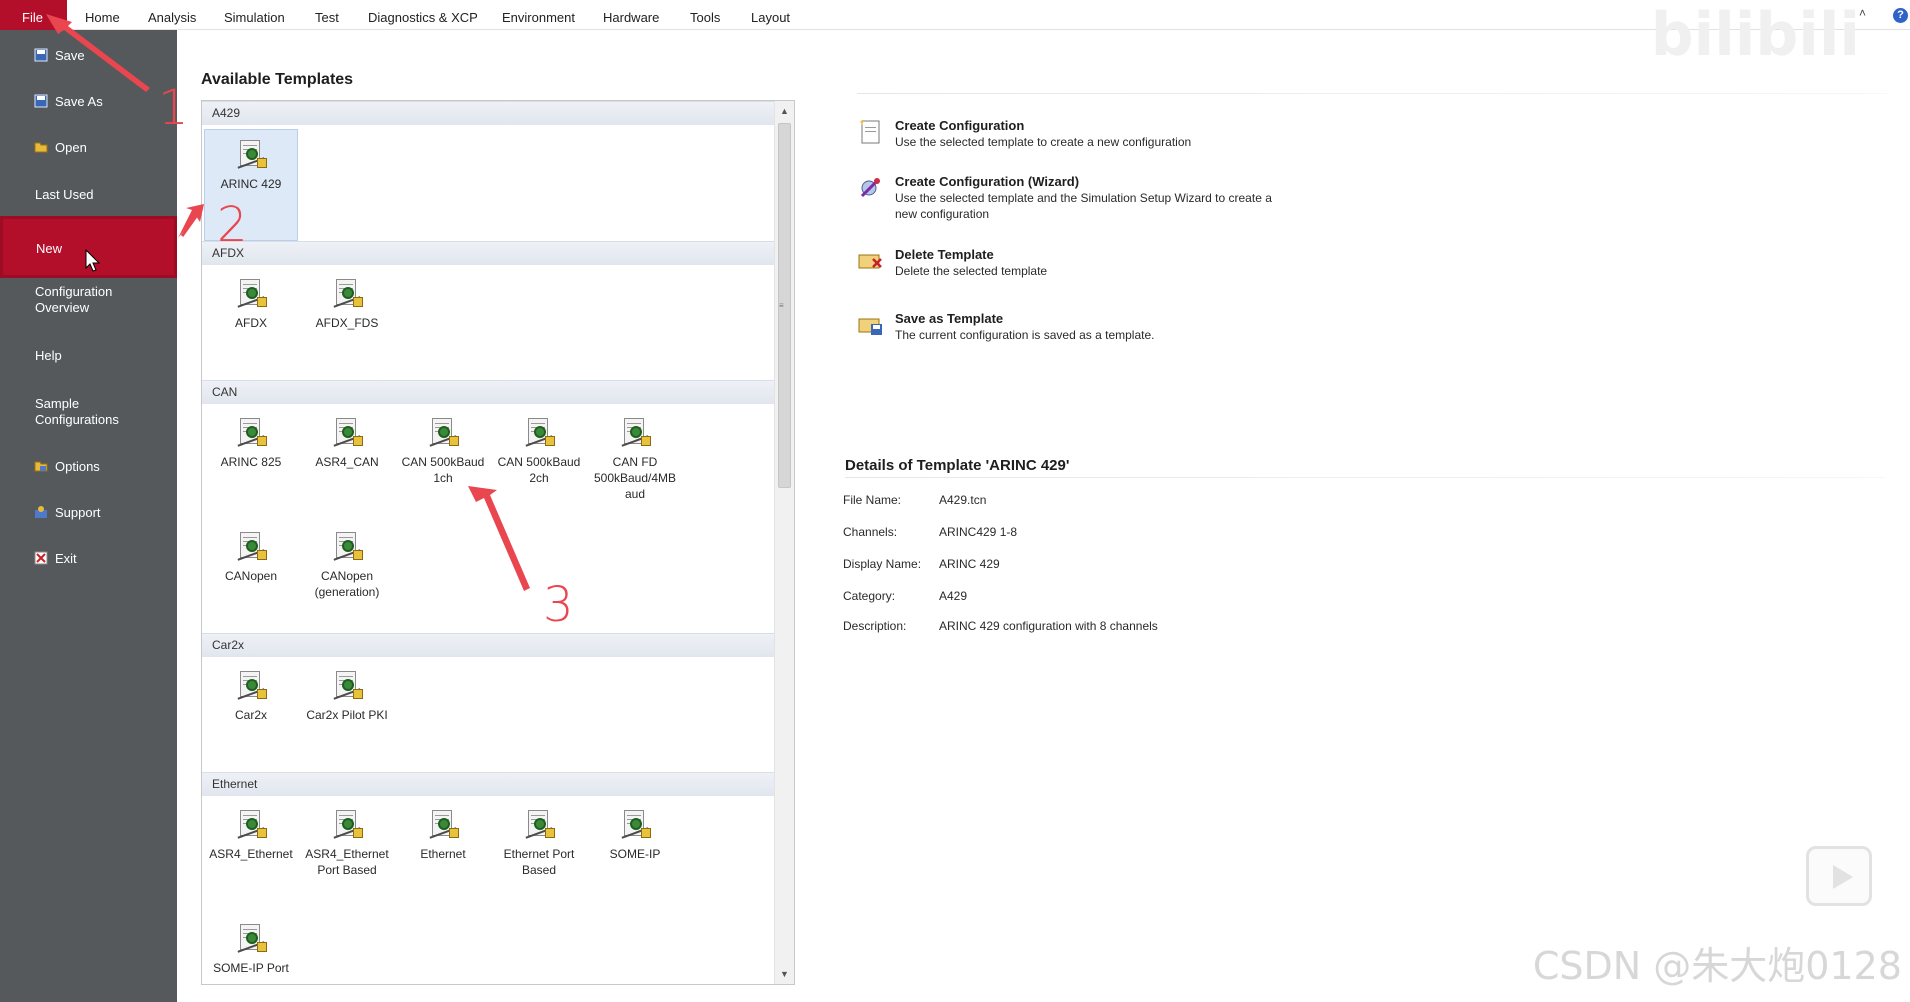  Describe the element at coordinates (102, 15) in the screenshot. I see `menu-home: Home` at that location.